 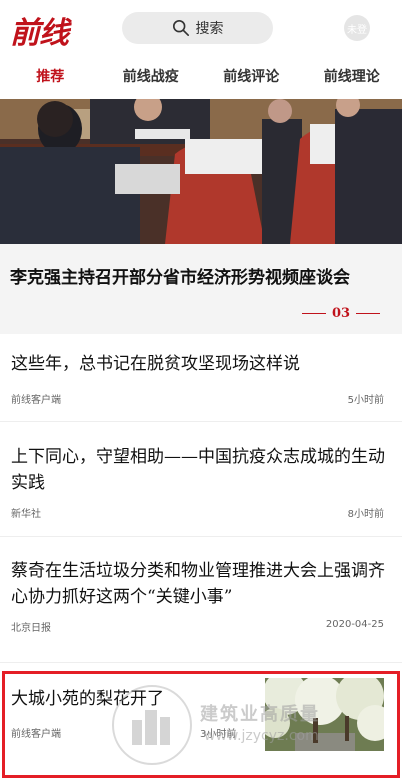 What do you see at coordinates (313, 313) in the screenshot?
I see `indicator-line-left` at bounding box center [313, 313].